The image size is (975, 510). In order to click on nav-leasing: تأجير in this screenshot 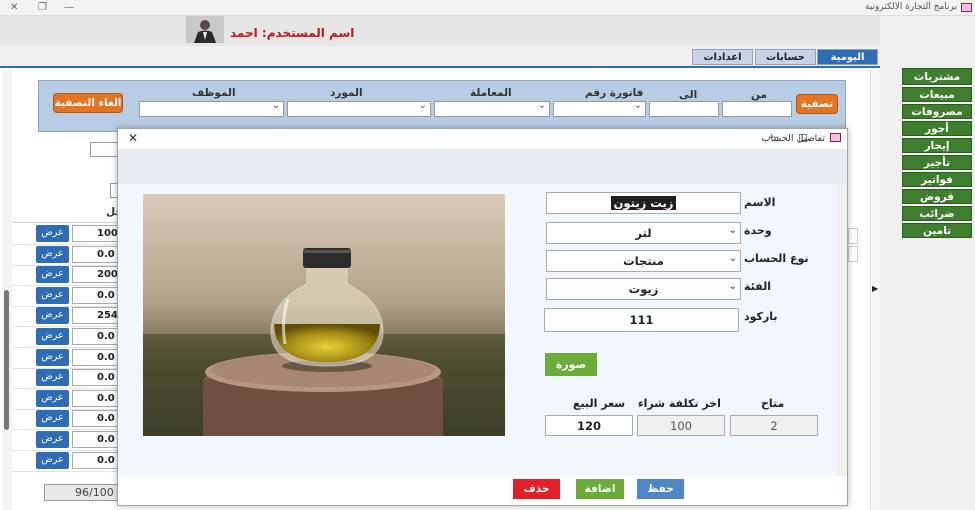, I will do `click(937, 162)`.